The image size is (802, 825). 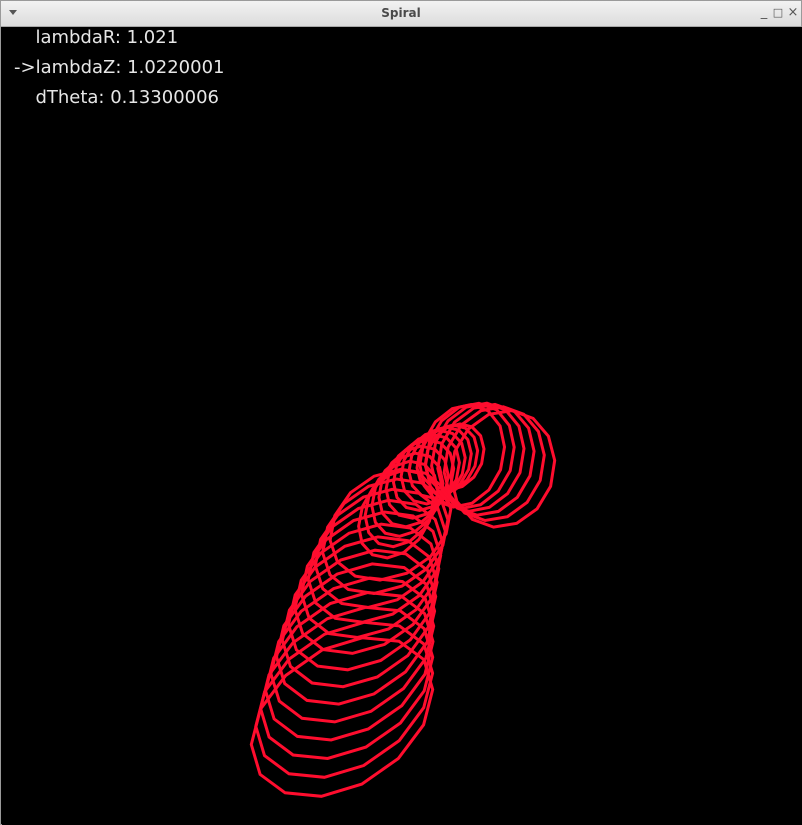 What do you see at coordinates (793, 13) in the screenshot?
I see `close-icon: ×` at bounding box center [793, 13].